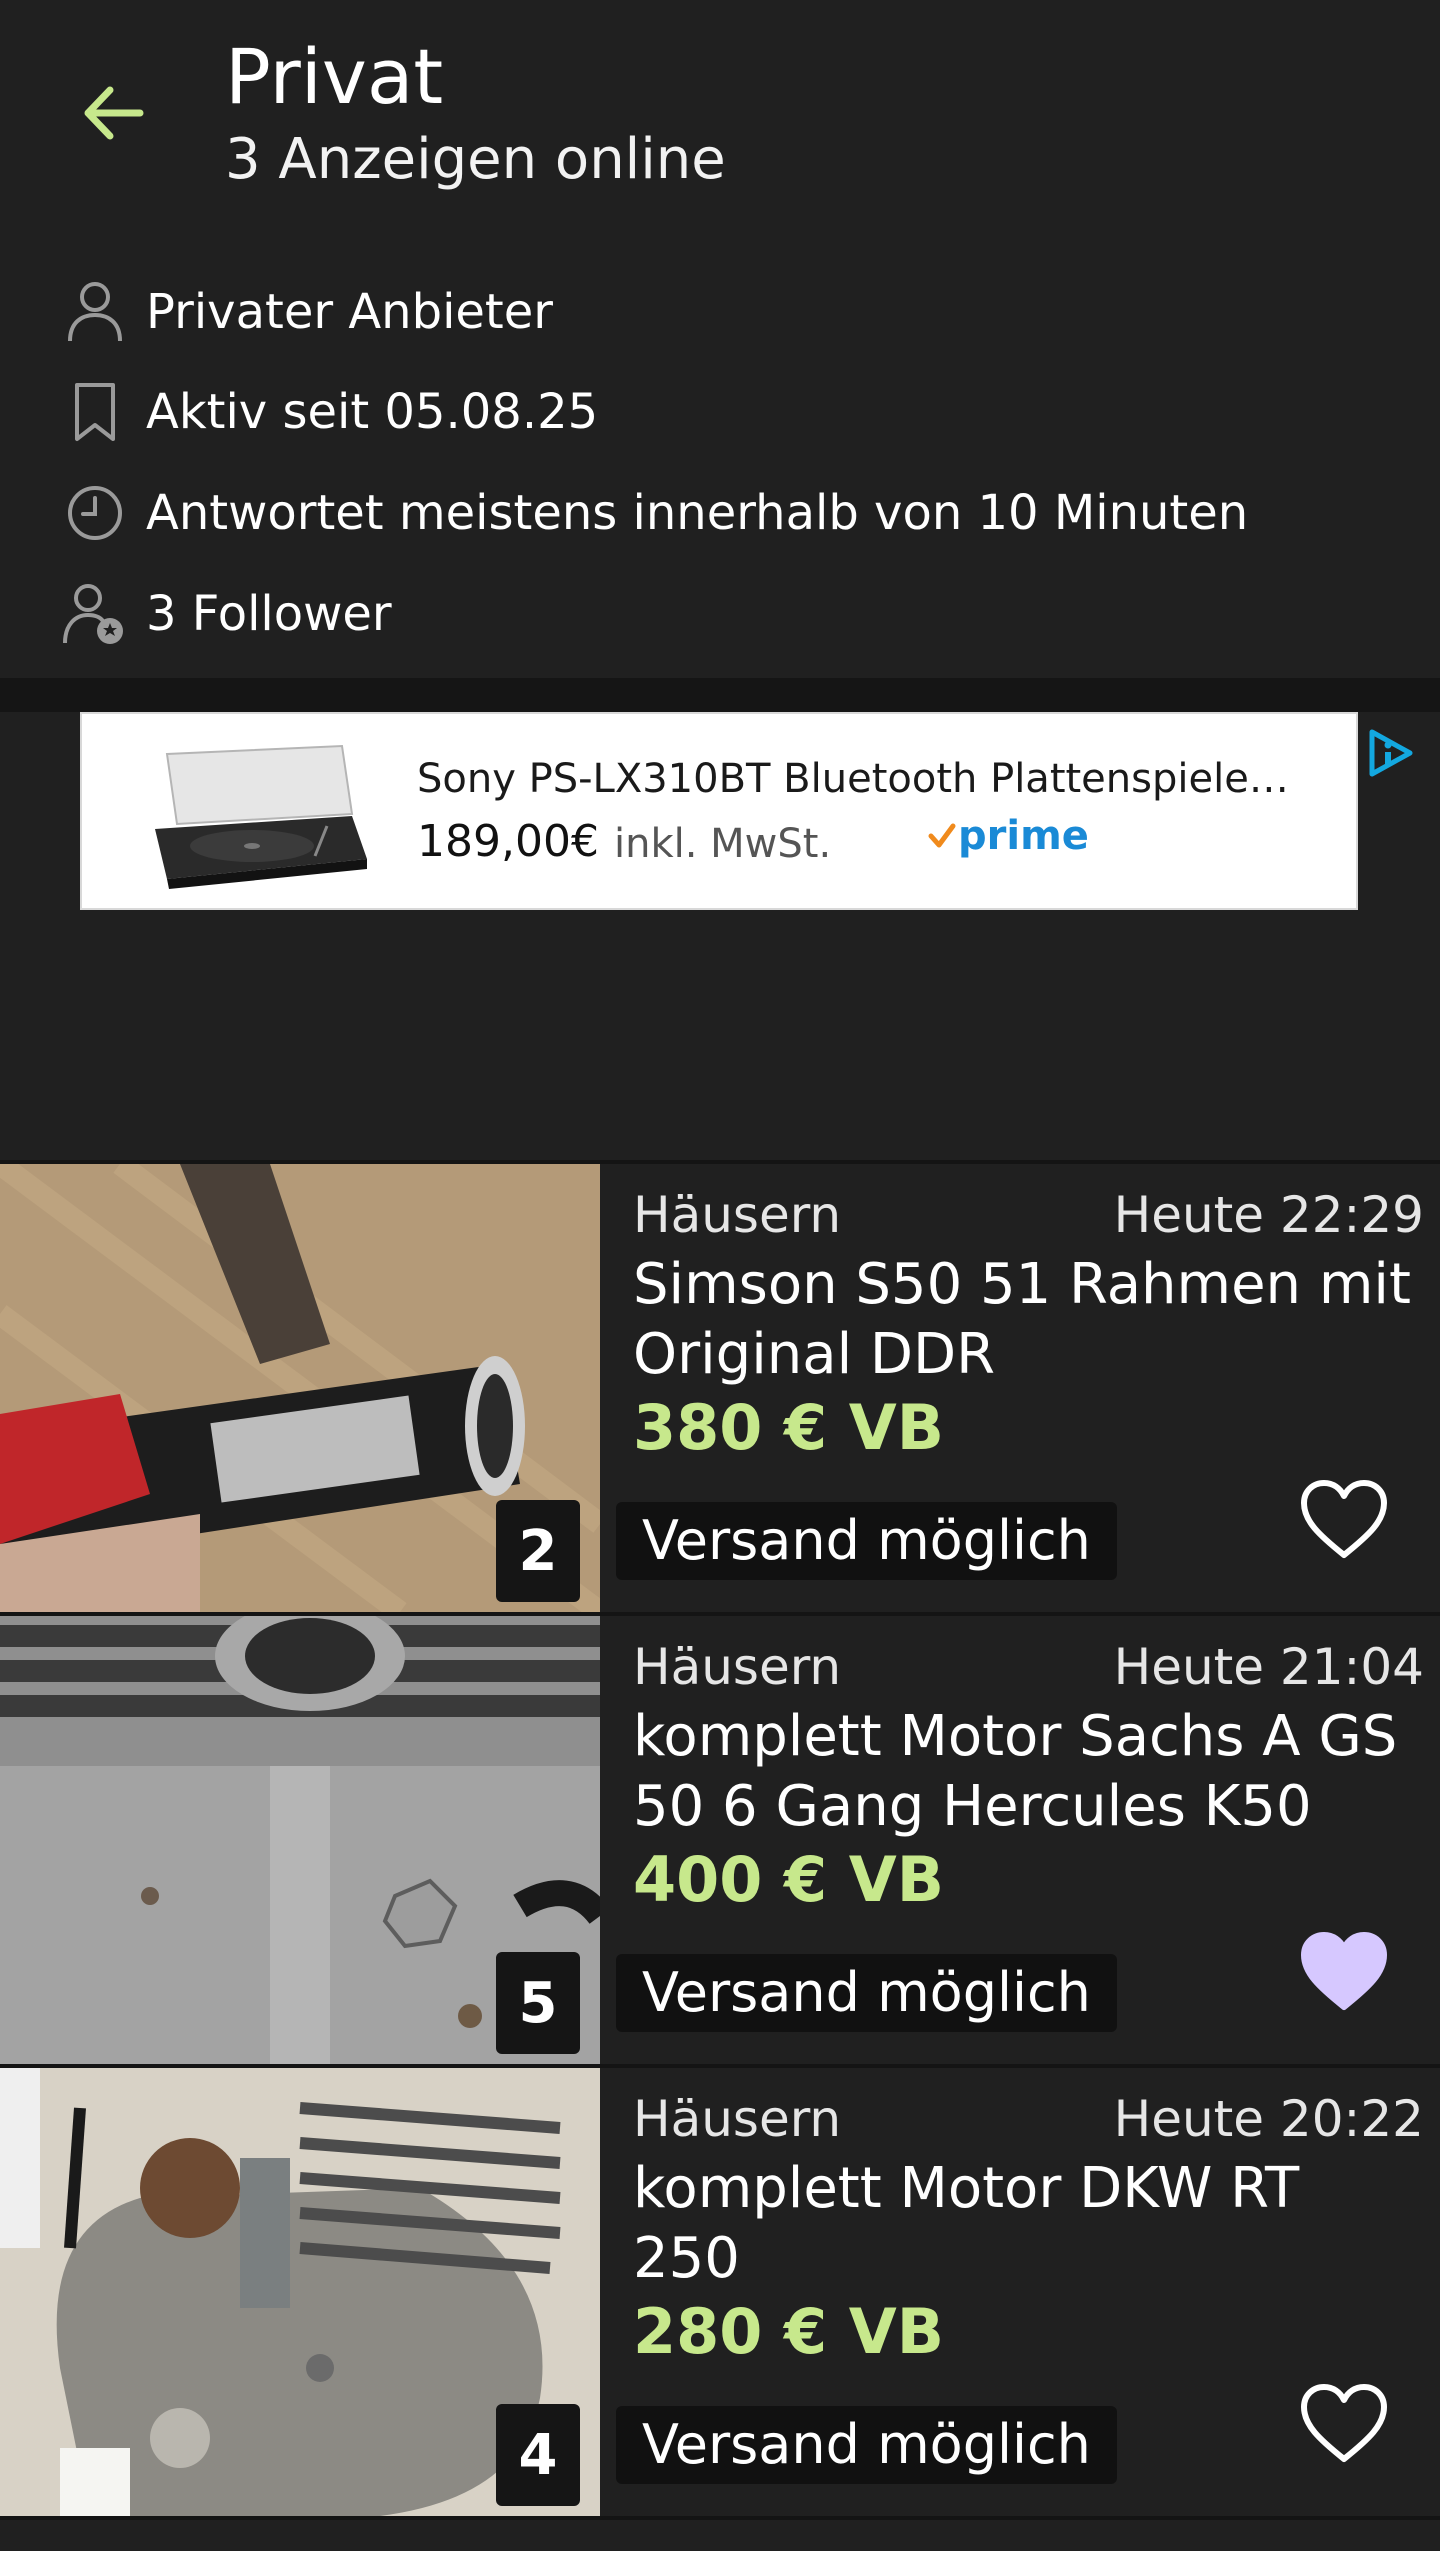 The height and width of the screenshot is (2551, 1440). I want to click on listing-time: Heute 22:29, so click(1268, 1215).